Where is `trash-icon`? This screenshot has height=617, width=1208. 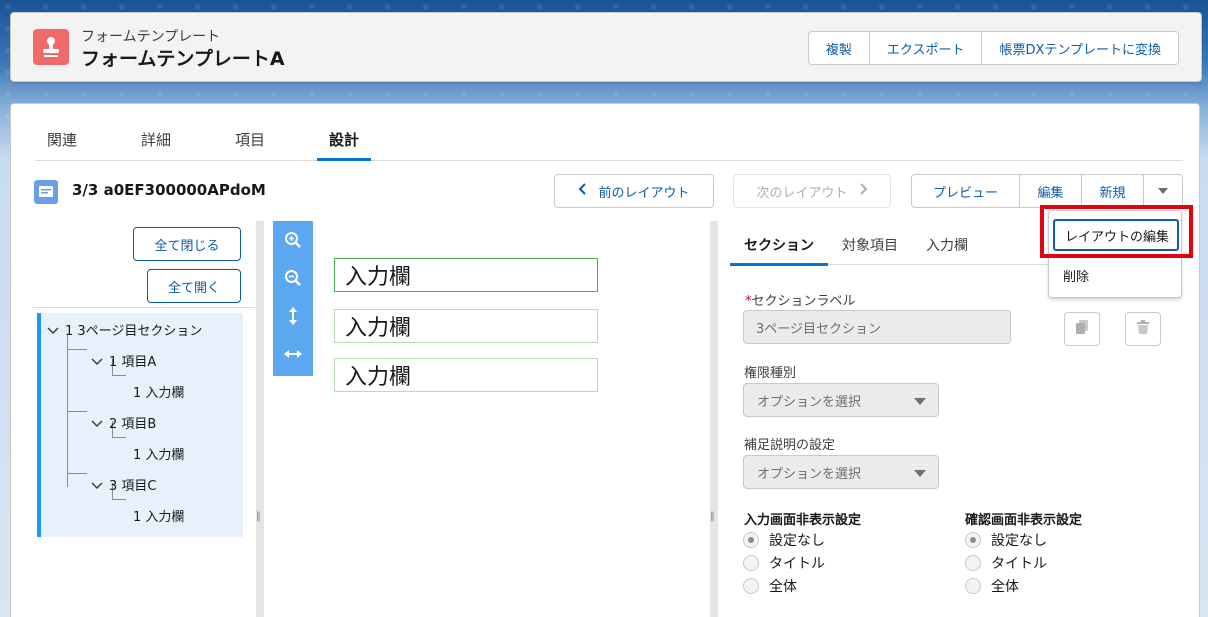 trash-icon is located at coordinates (1143, 329).